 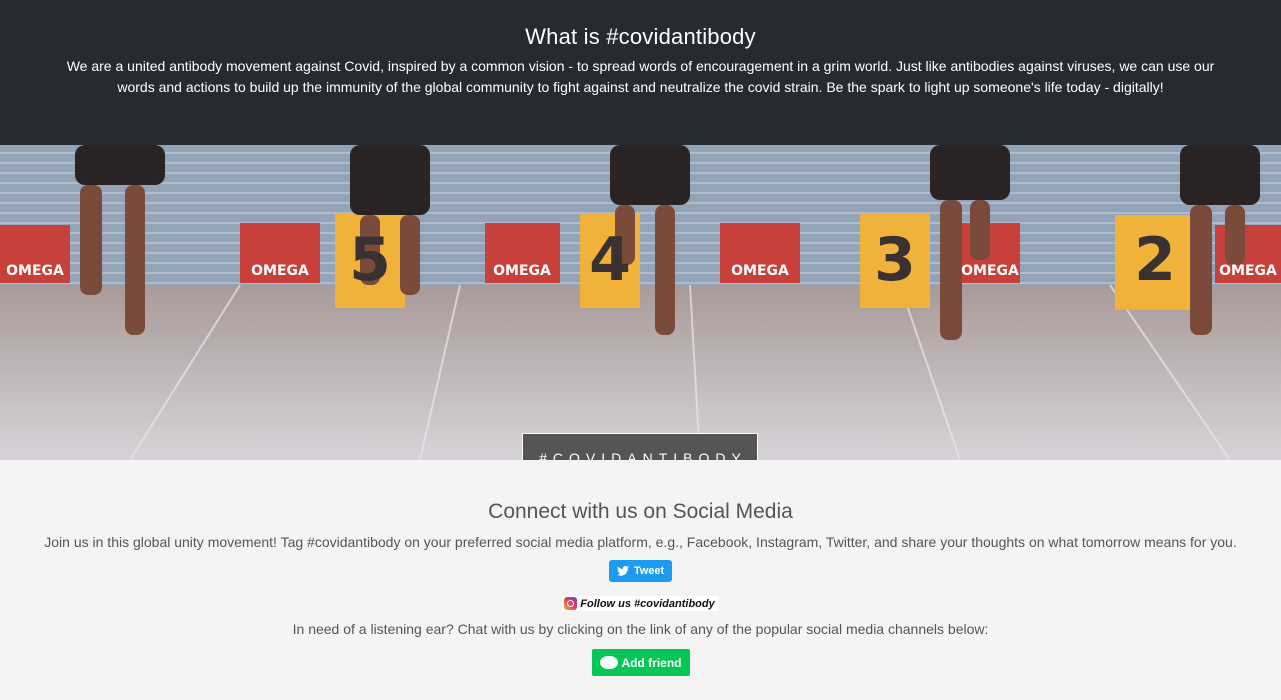 I want to click on tweet-button-label: Tweet, so click(x=649, y=571).